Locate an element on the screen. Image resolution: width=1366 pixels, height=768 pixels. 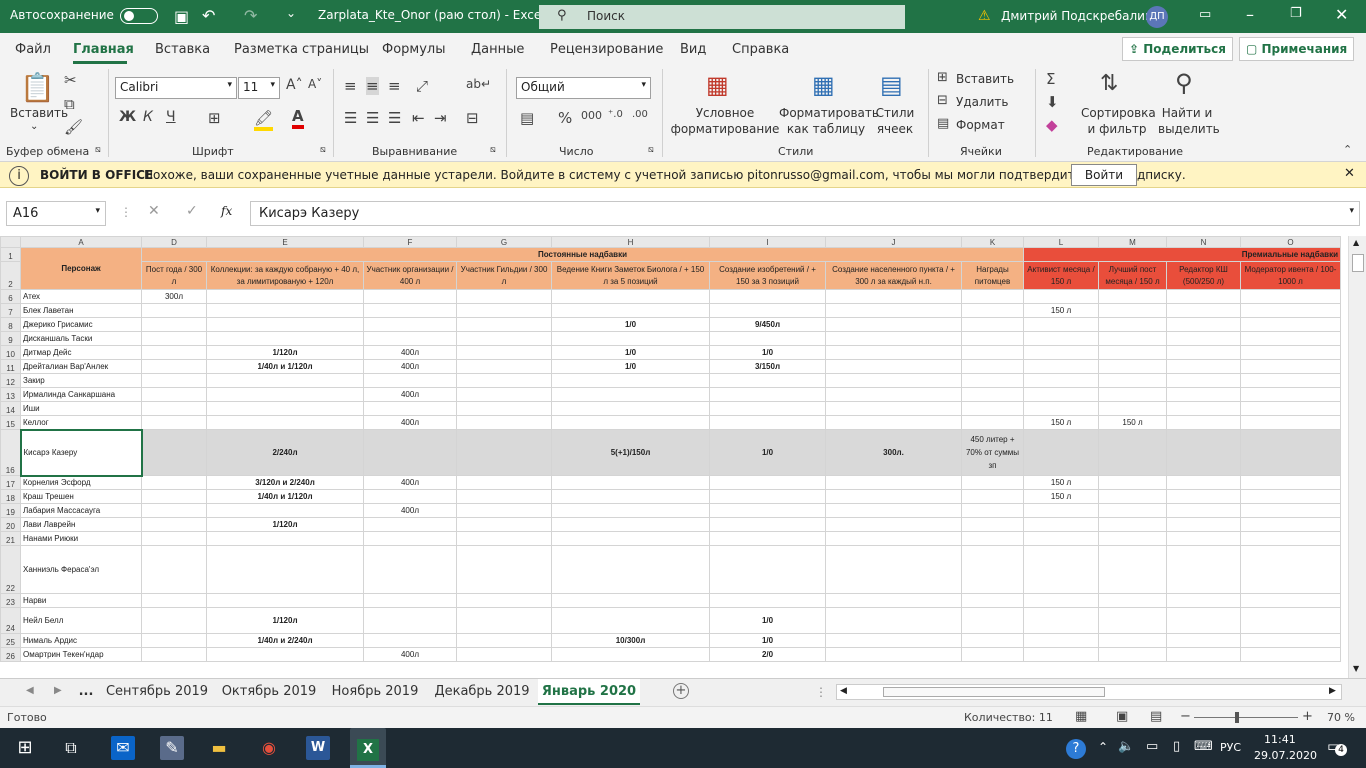
wrap-text-icon: ab↵ is located at coordinates (478, 84).